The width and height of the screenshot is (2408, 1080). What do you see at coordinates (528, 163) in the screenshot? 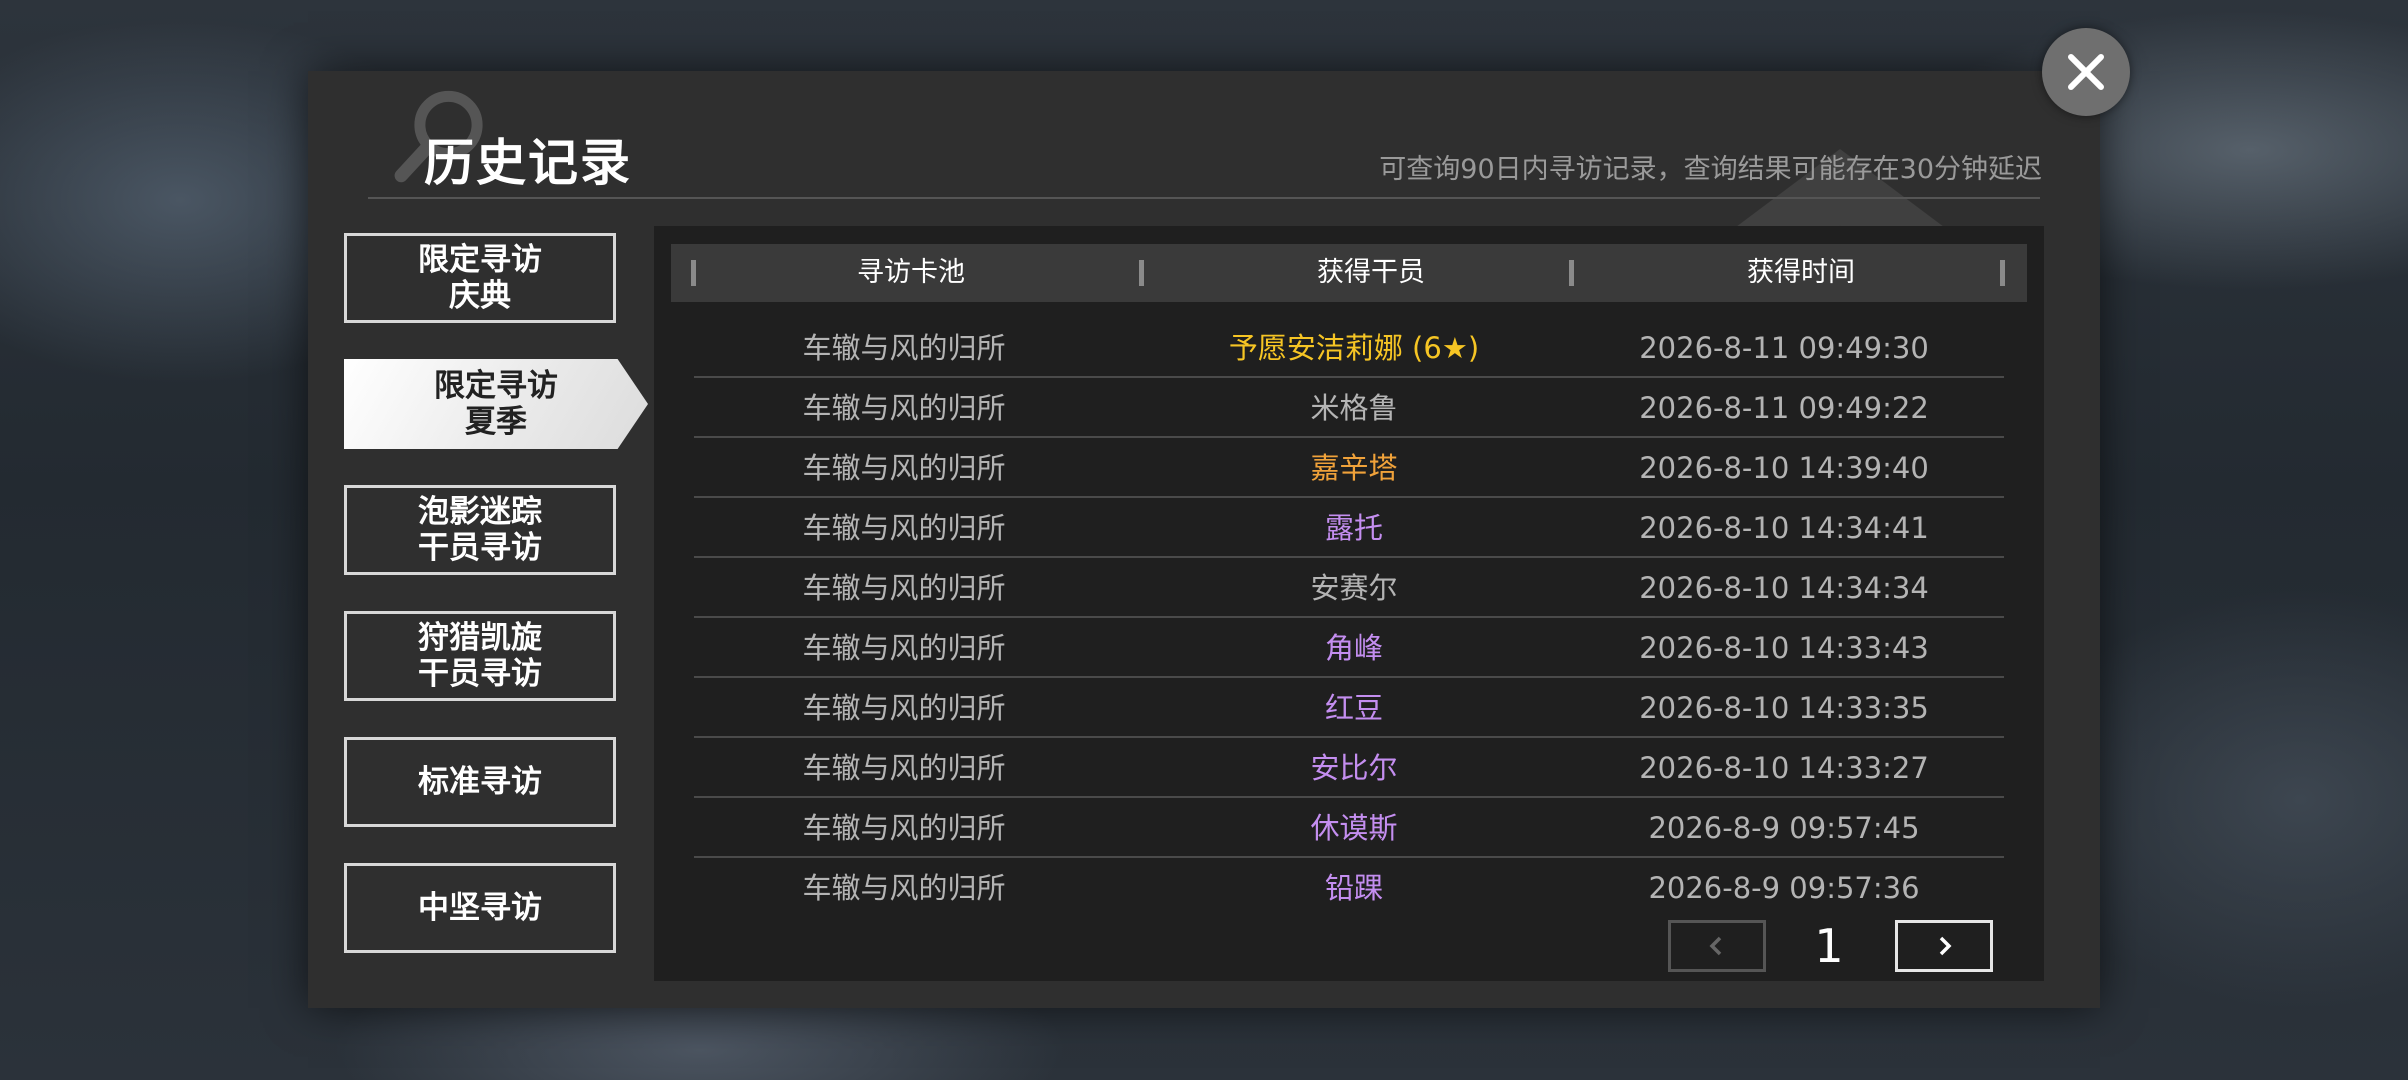
I see `page-title: 历史记录` at bounding box center [528, 163].